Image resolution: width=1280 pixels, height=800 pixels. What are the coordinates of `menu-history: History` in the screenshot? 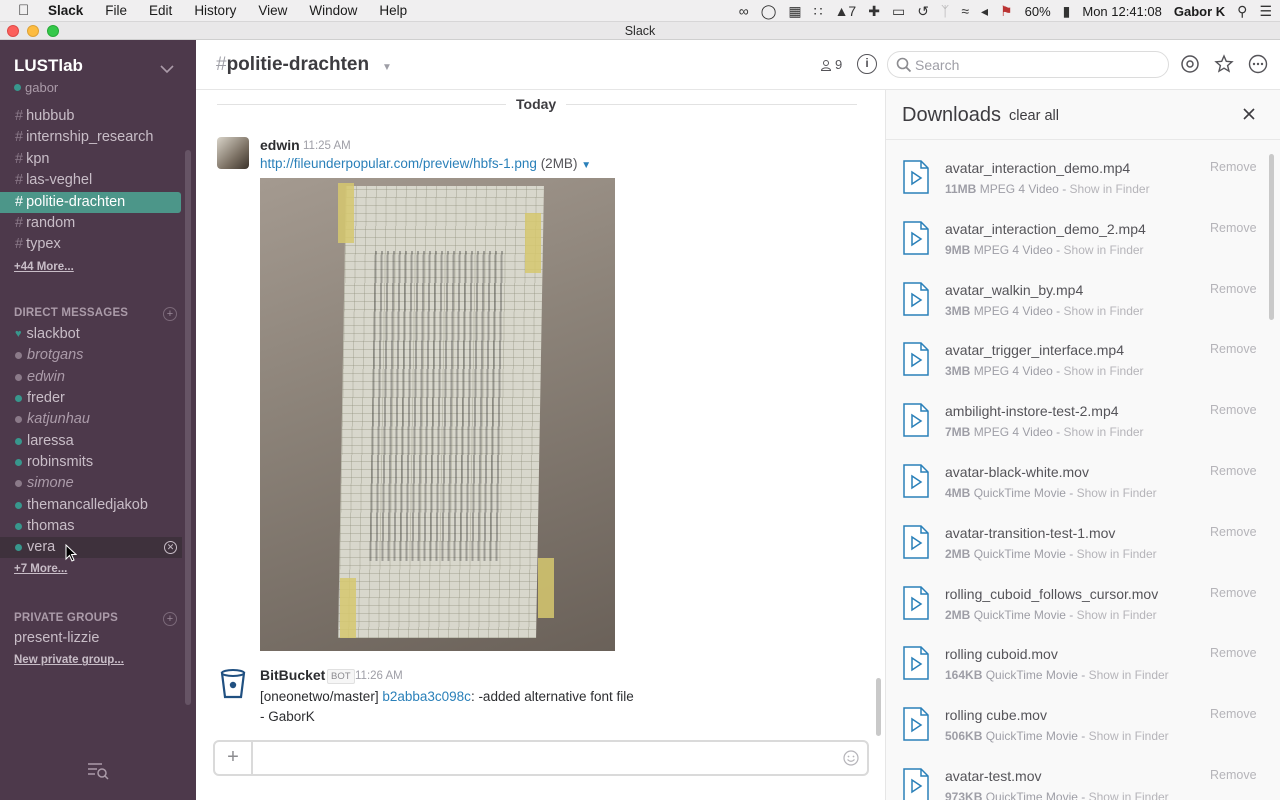 It's located at (215, 10).